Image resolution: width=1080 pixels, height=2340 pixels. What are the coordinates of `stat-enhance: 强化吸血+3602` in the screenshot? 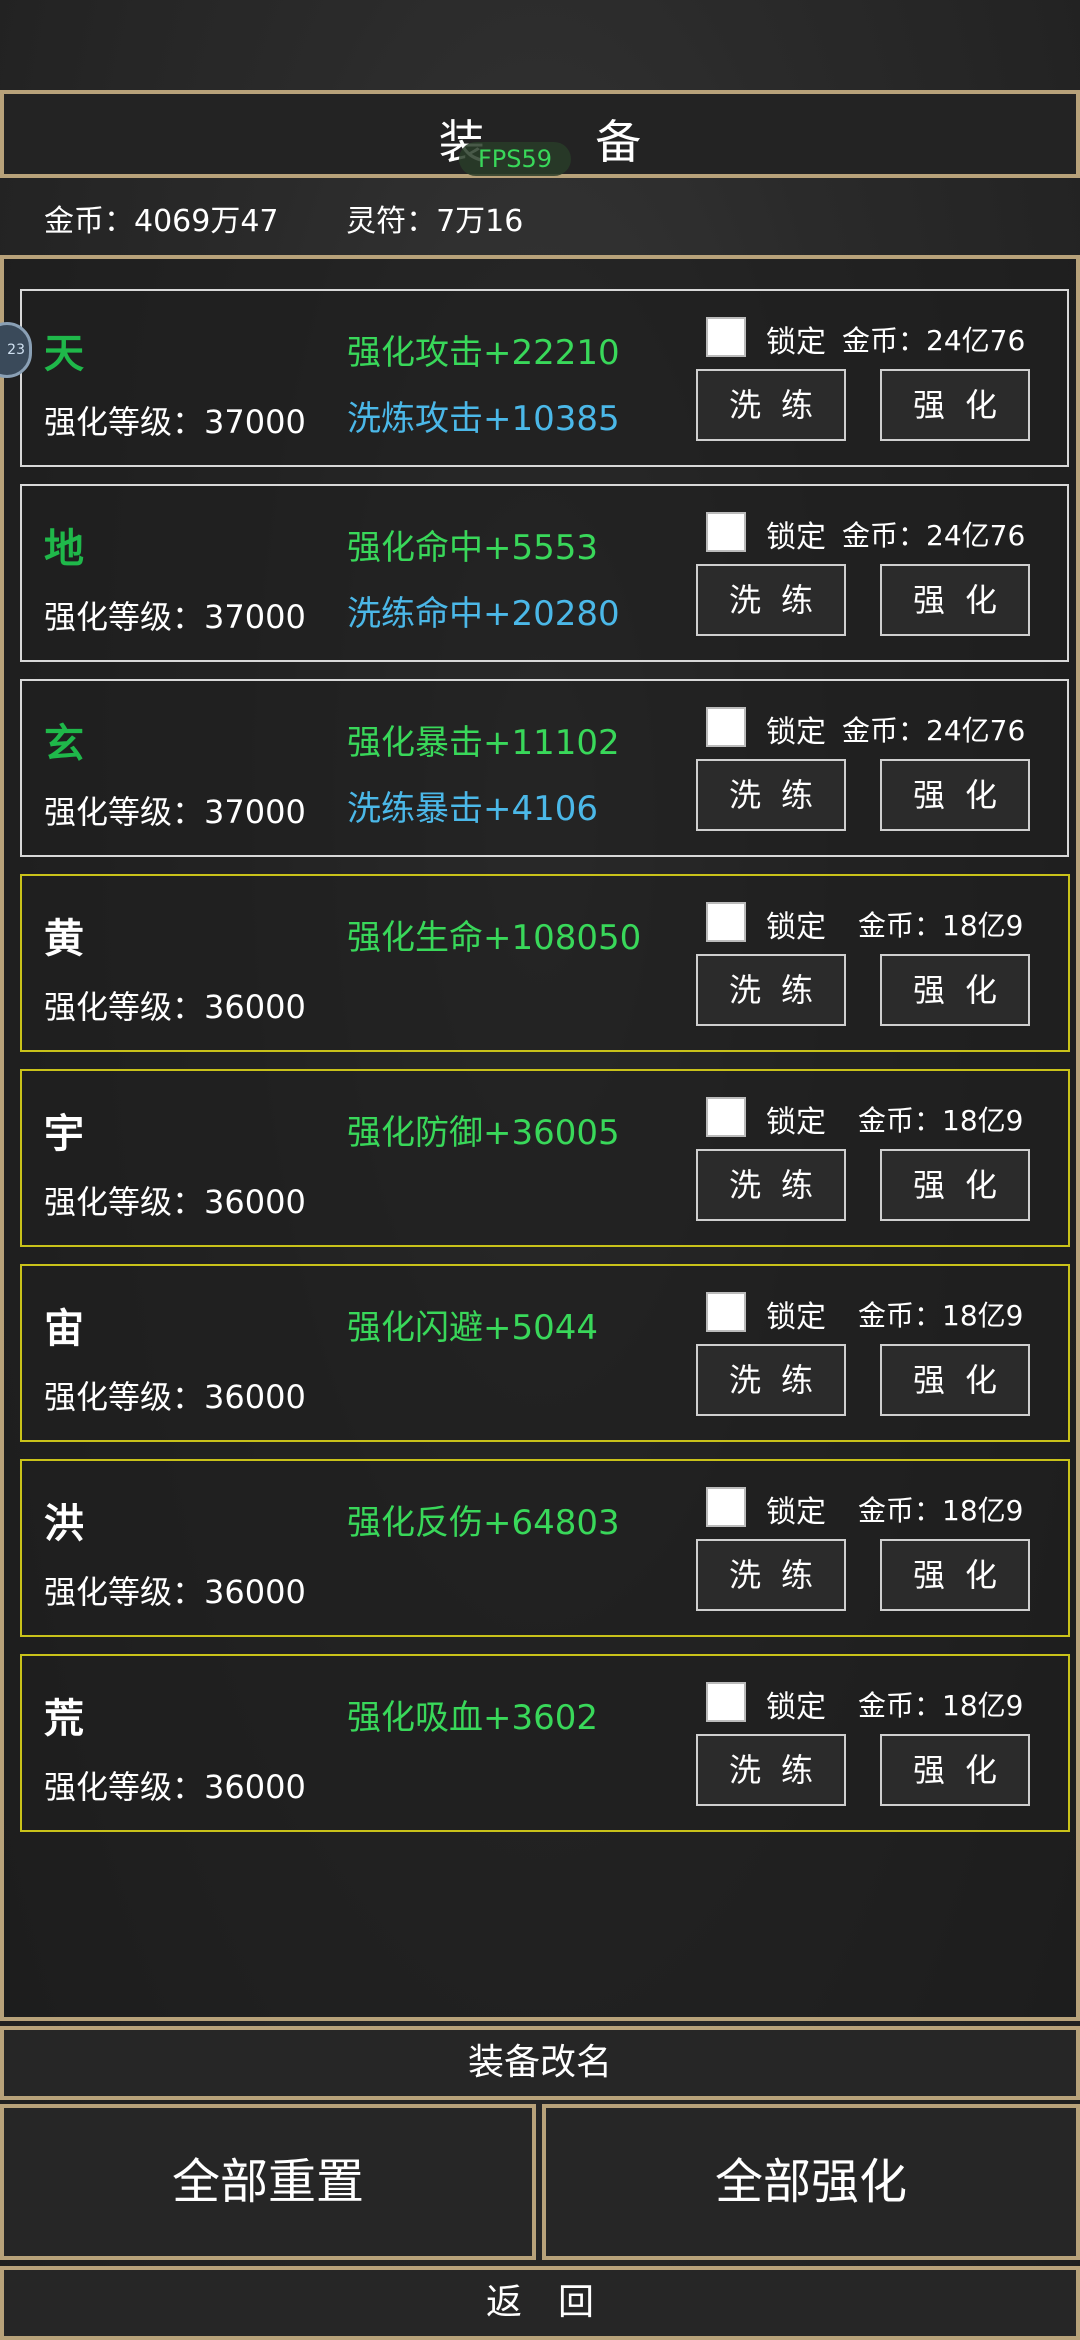 It's located at (473, 1718).